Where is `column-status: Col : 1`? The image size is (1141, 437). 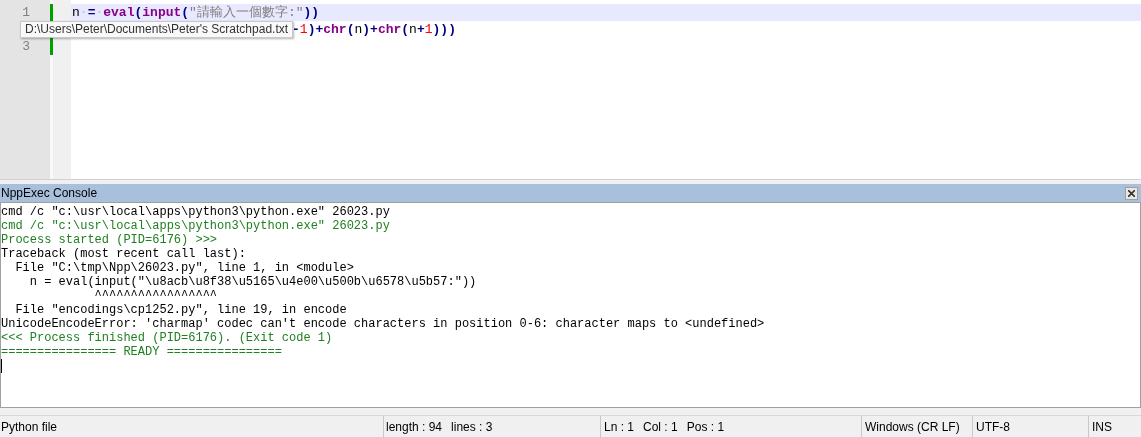
column-status: Col : 1 is located at coordinates (660, 427).